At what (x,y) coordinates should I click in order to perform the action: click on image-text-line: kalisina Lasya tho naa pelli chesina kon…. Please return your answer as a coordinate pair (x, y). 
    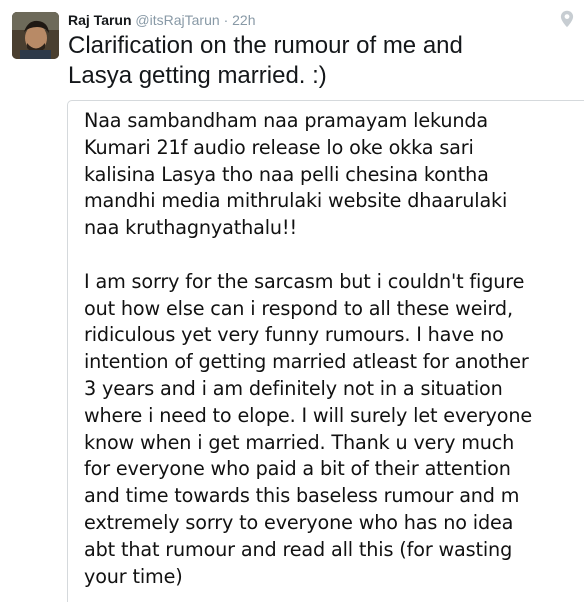
    Looking at the image, I should click on (286, 174).